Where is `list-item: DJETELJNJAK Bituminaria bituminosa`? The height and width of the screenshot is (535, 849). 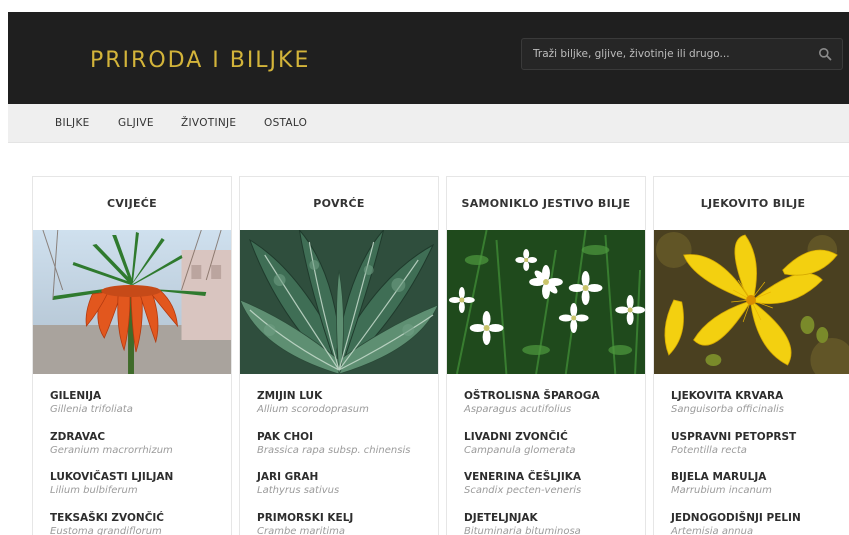 list-item: DJETELJNJAK Bituminaria bituminosa is located at coordinates (553, 523).